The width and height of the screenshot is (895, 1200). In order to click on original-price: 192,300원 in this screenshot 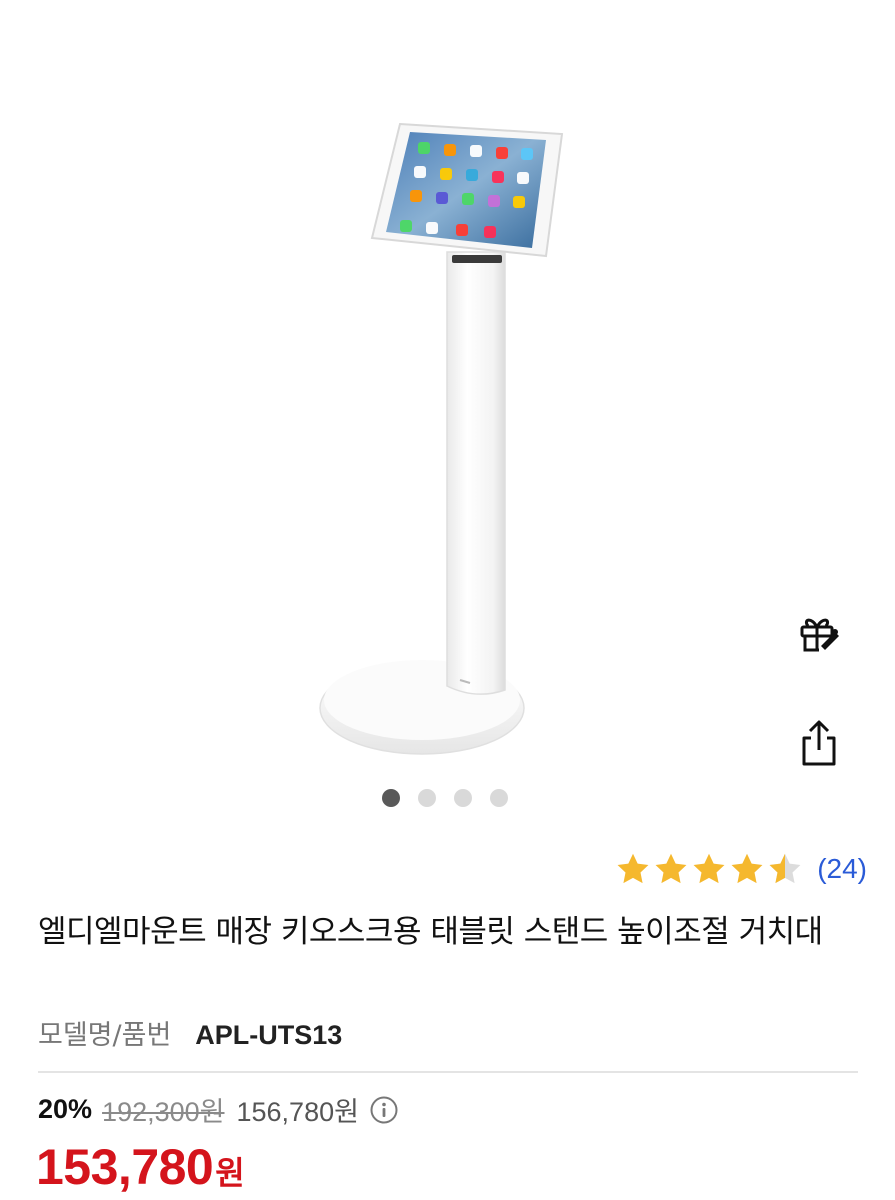, I will do `click(163, 1112)`.